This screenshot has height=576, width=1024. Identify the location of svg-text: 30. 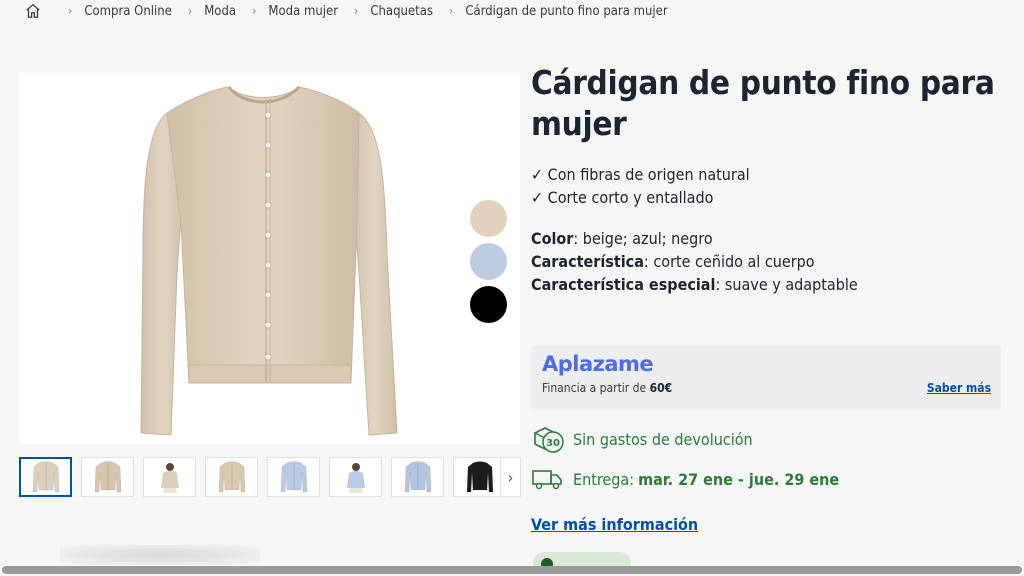
(553, 443).